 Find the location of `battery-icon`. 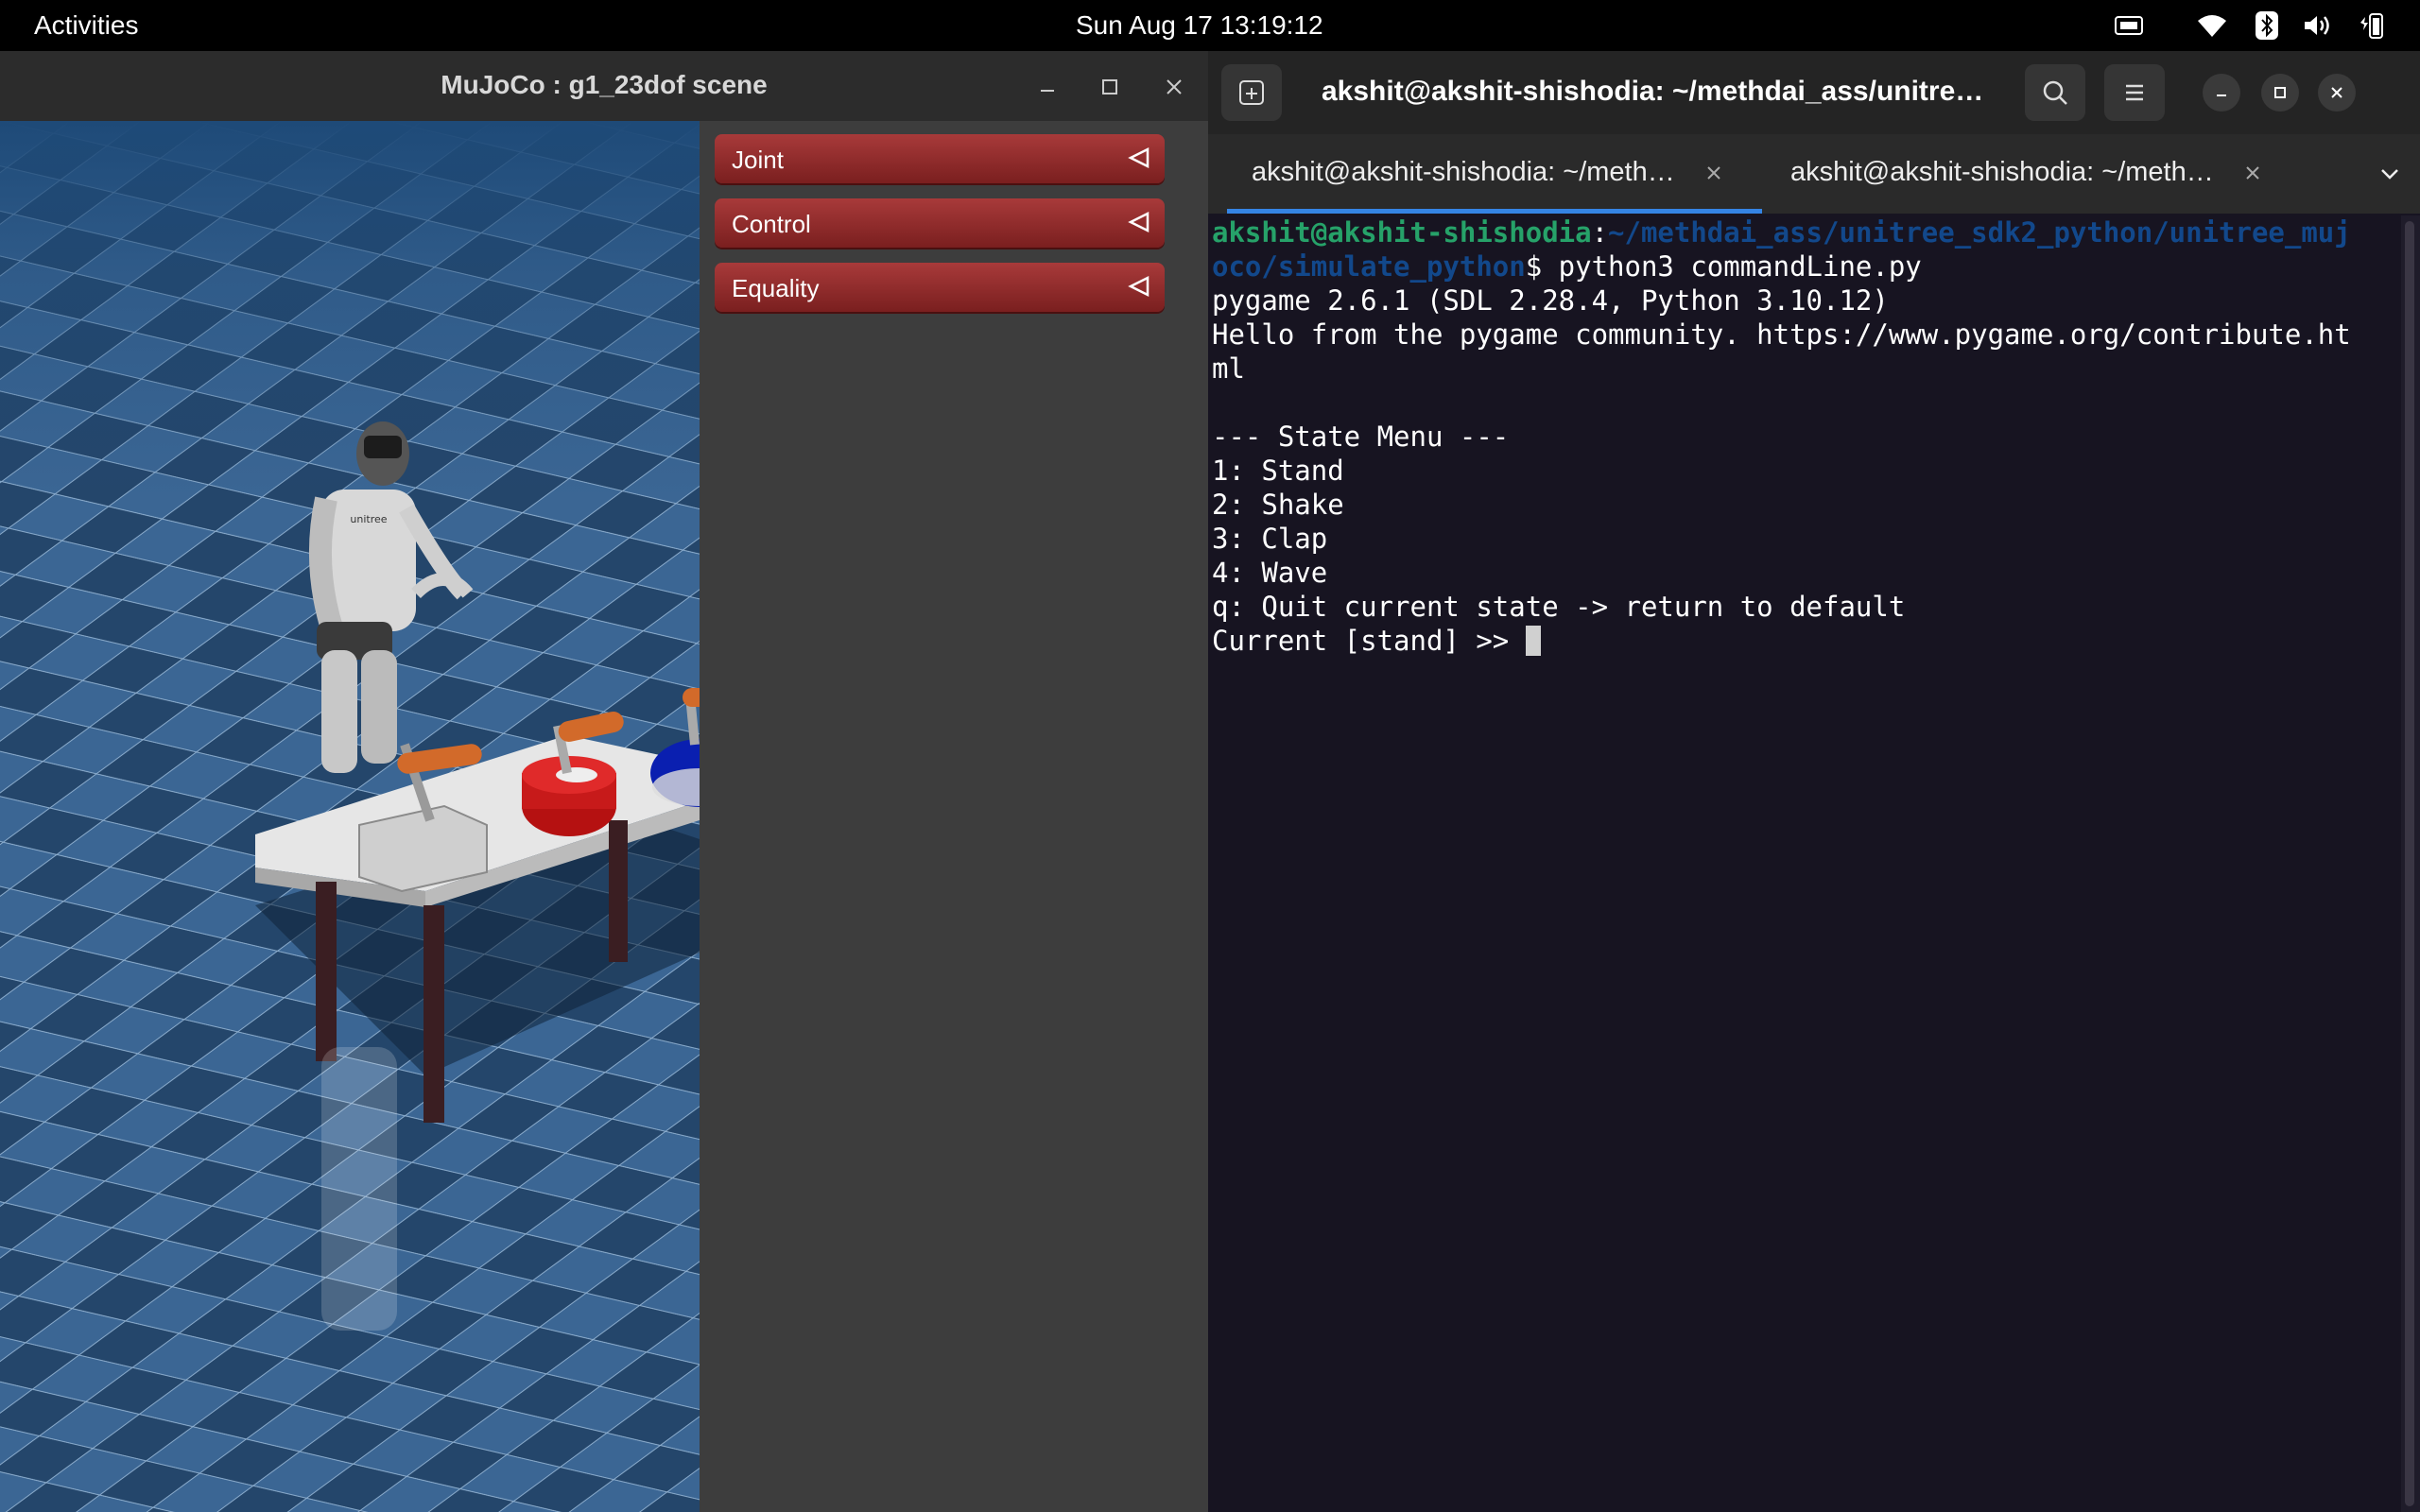

battery-icon is located at coordinates (2371, 25).